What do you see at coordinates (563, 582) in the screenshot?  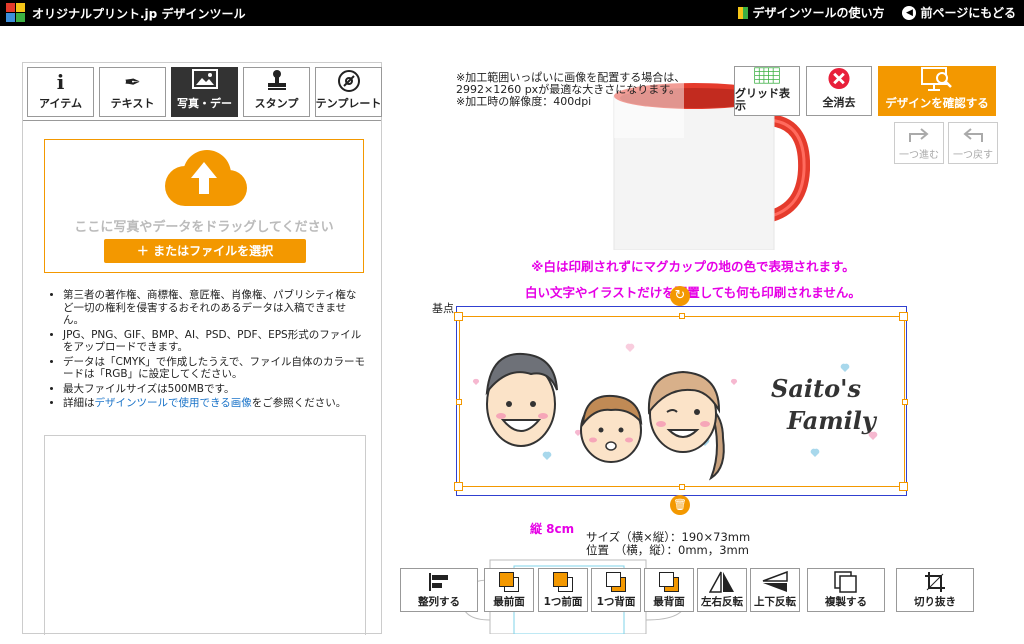 I see `bring-forward-icon` at bounding box center [563, 582].